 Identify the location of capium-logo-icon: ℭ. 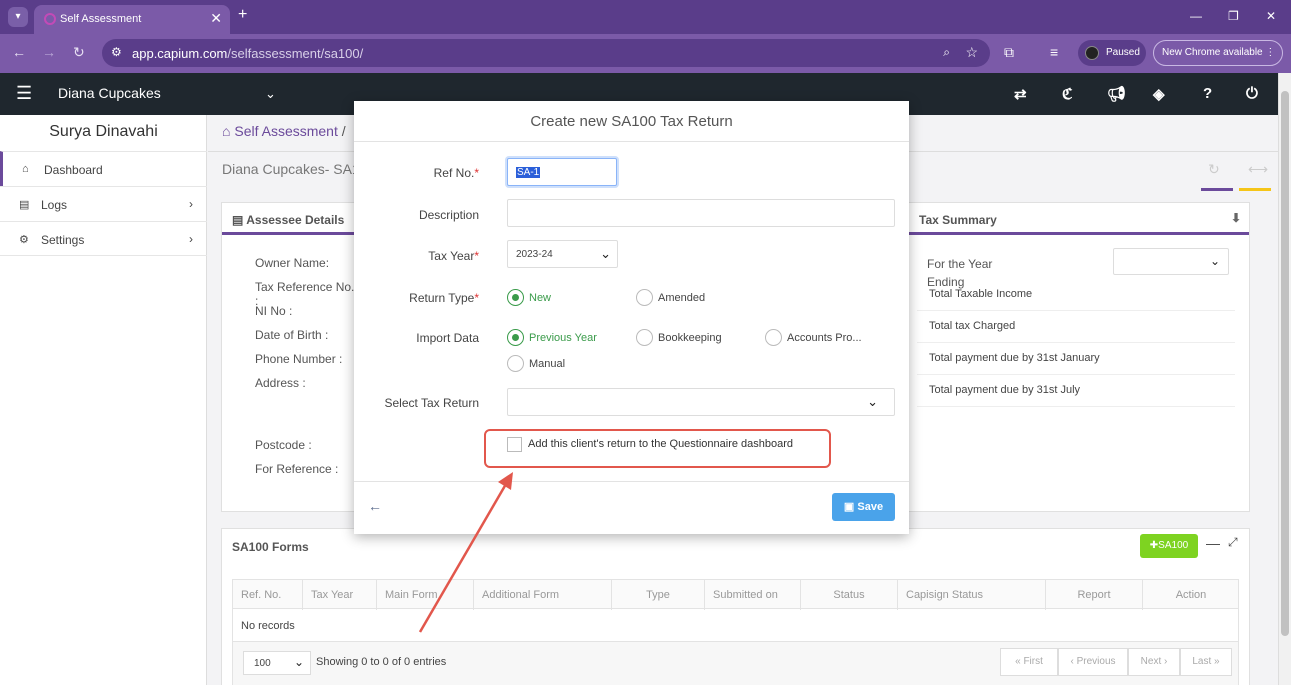
(1067, 94).